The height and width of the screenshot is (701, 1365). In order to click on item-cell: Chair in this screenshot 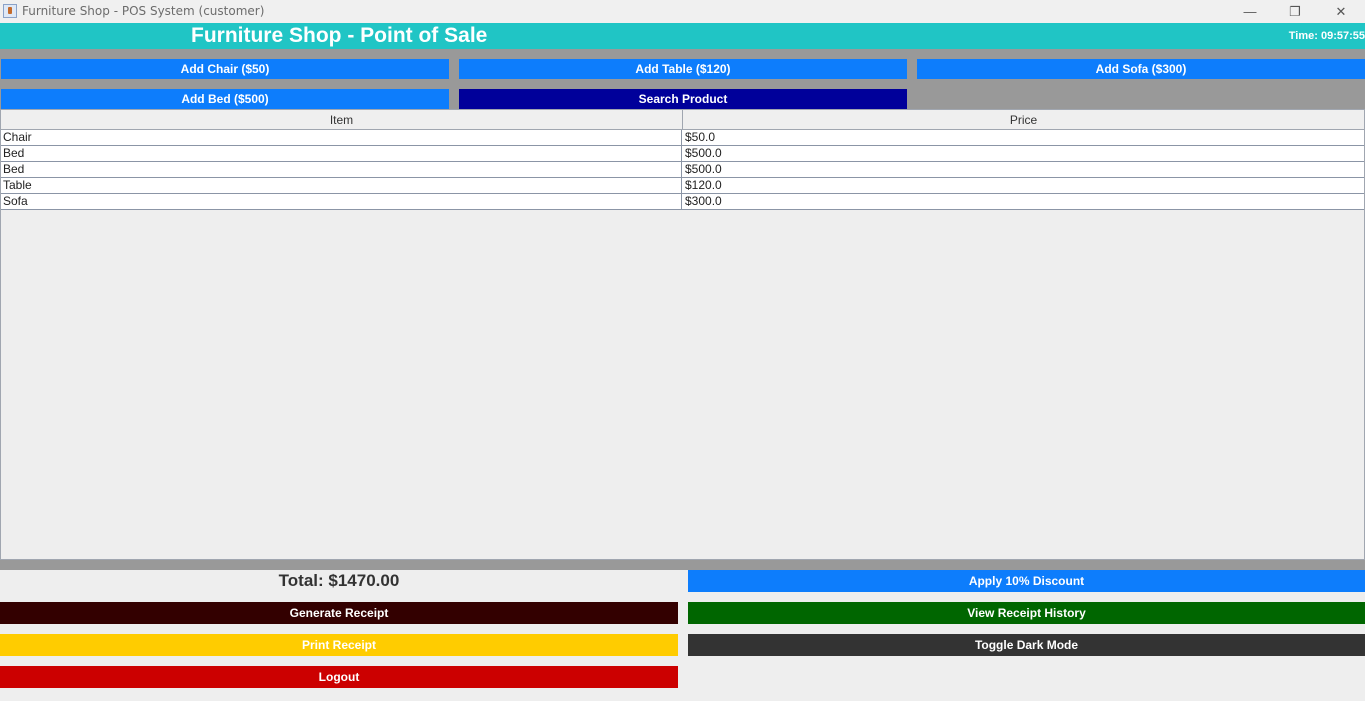, I will do `click(341, 137)`.